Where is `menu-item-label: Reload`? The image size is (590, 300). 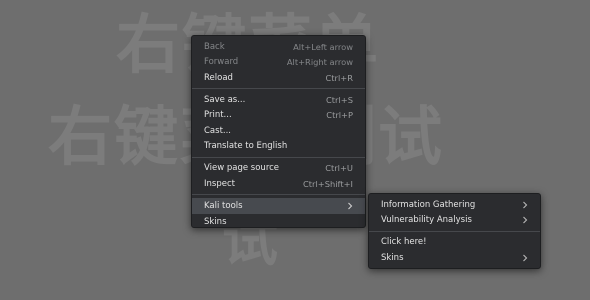 menu-item-label: Reload is located at coordinates (218, 77).